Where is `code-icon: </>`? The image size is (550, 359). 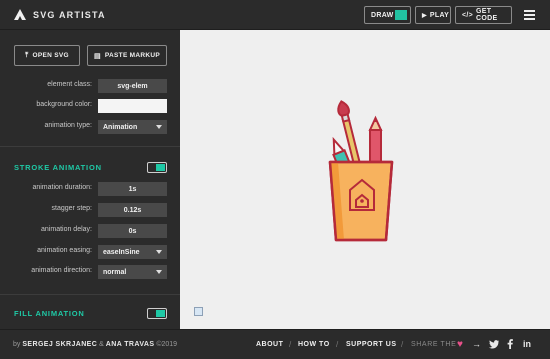
code-icon: </> is located at coordinates (468, 15).